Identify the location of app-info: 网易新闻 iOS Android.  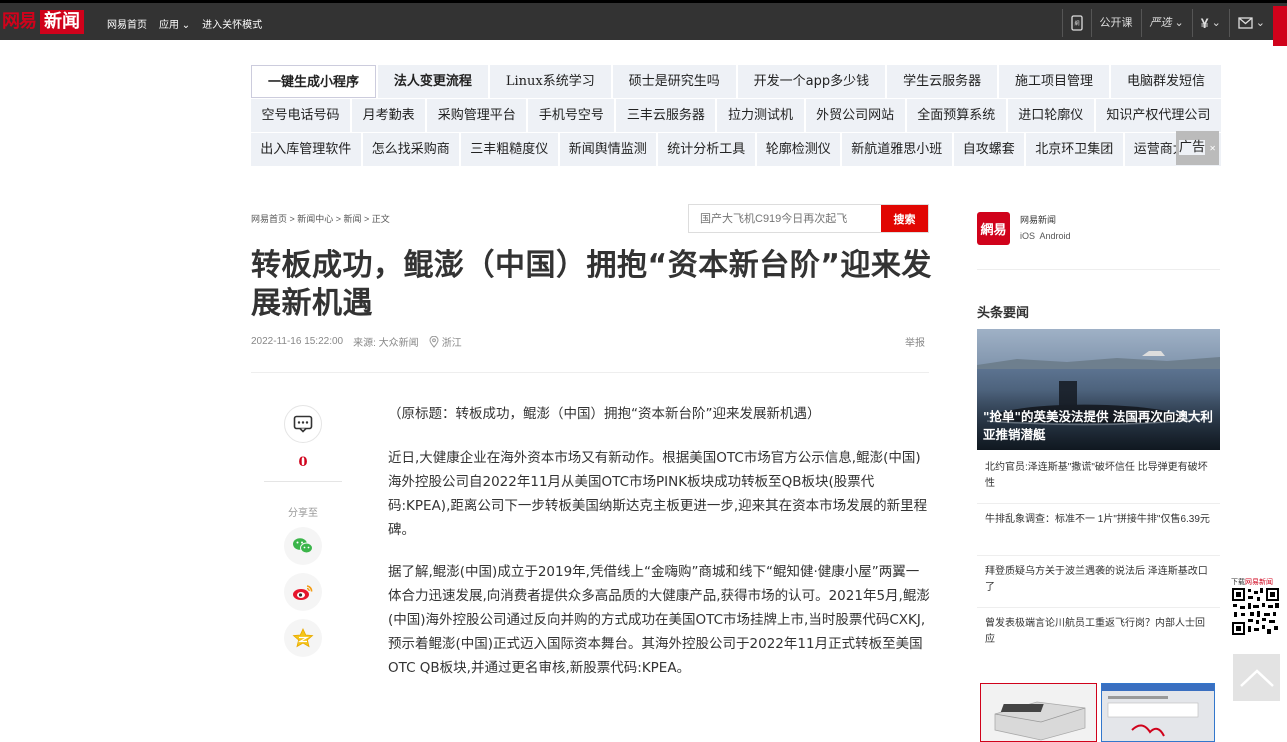
(1045, 228).